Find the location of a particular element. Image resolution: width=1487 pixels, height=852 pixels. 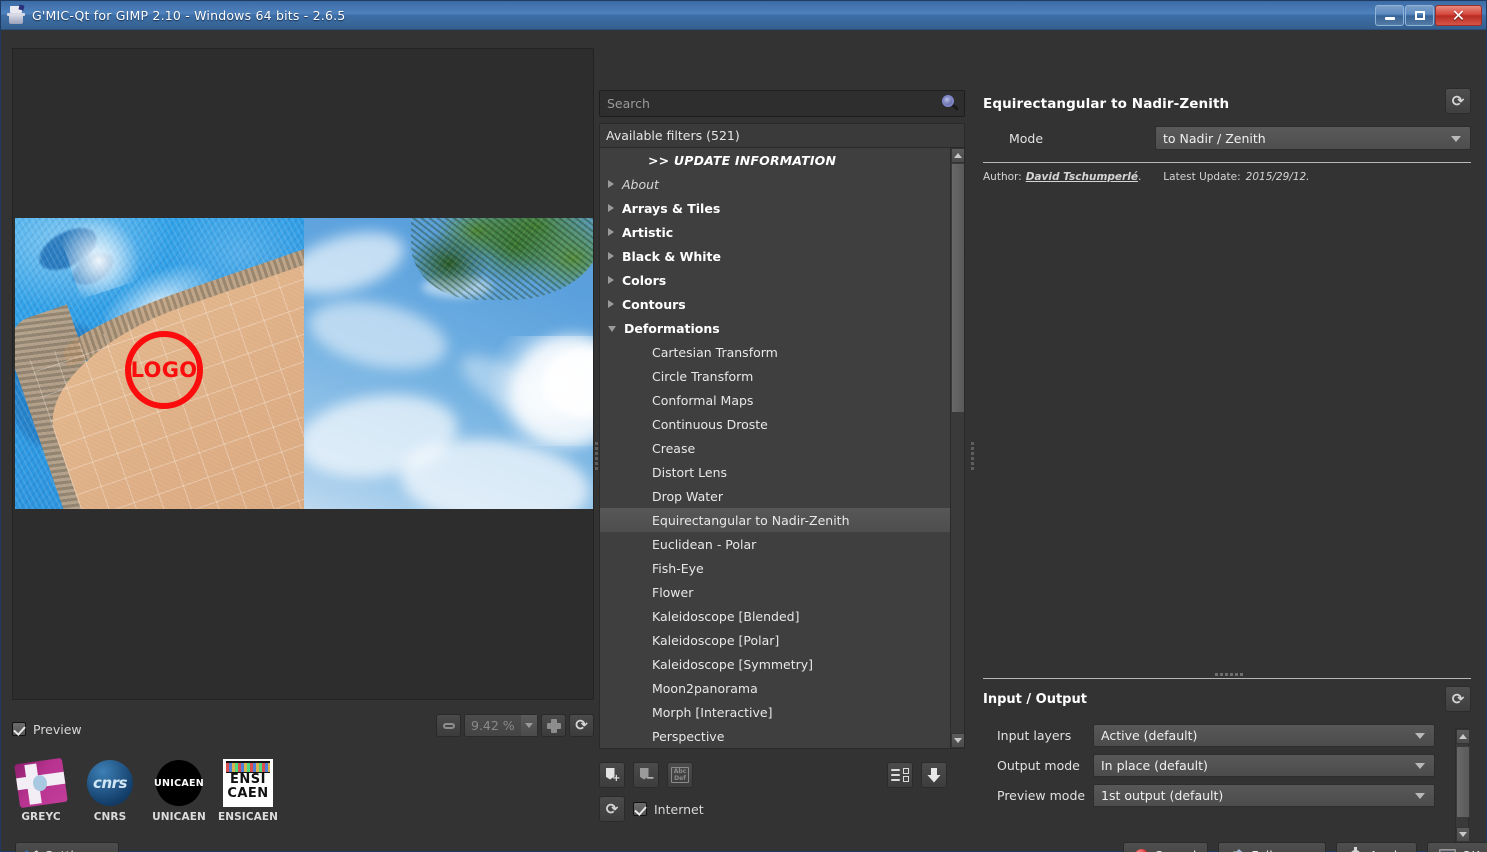

io-scrollbar is located at coordinates (1462, 785).